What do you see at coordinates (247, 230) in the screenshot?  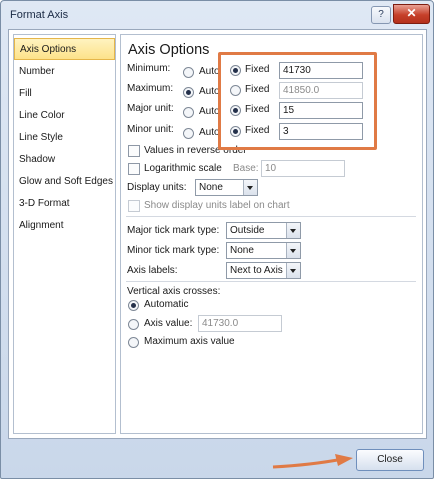 I see `major-tick-value: Outside` at bounding box center [247, 230].